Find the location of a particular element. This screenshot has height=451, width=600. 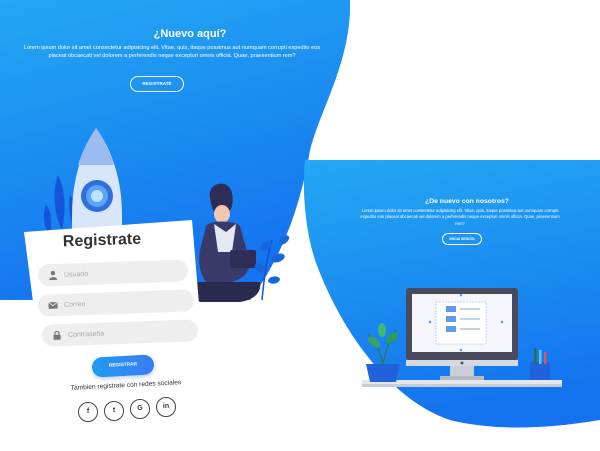

google-button: G is located at coordinates (140, 409).